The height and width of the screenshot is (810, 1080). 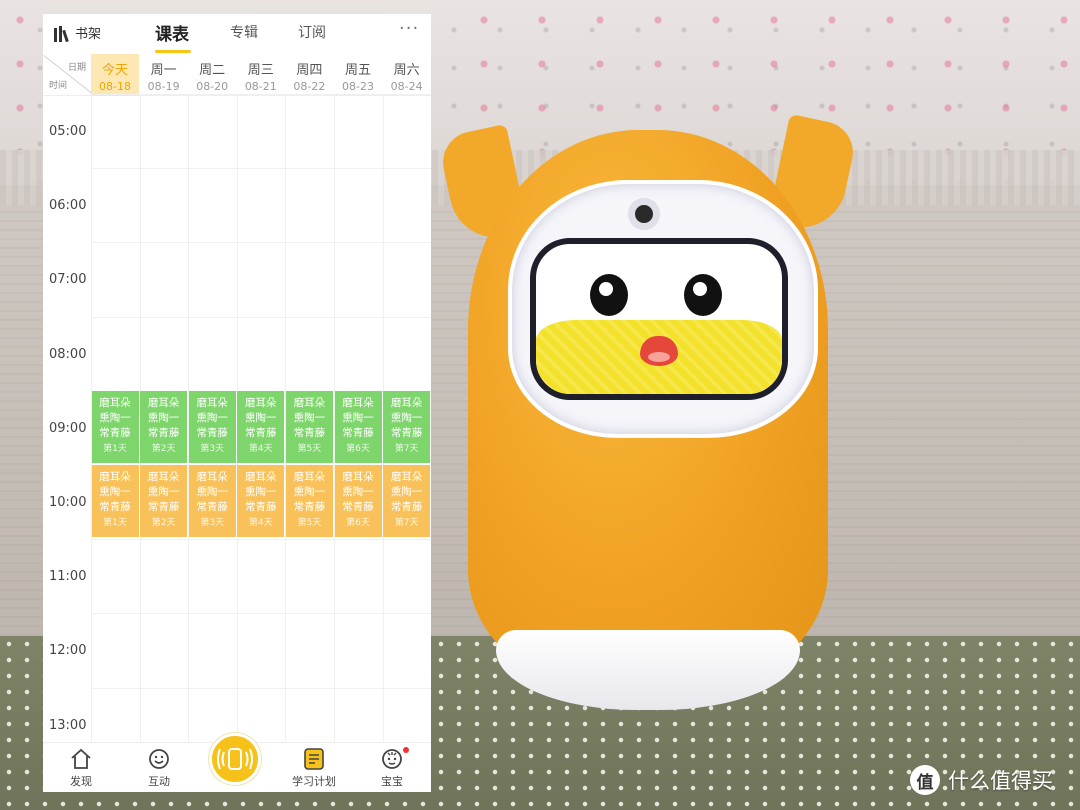 I want to click on day-header: 周五 08-23, so click(x=358, y=75).